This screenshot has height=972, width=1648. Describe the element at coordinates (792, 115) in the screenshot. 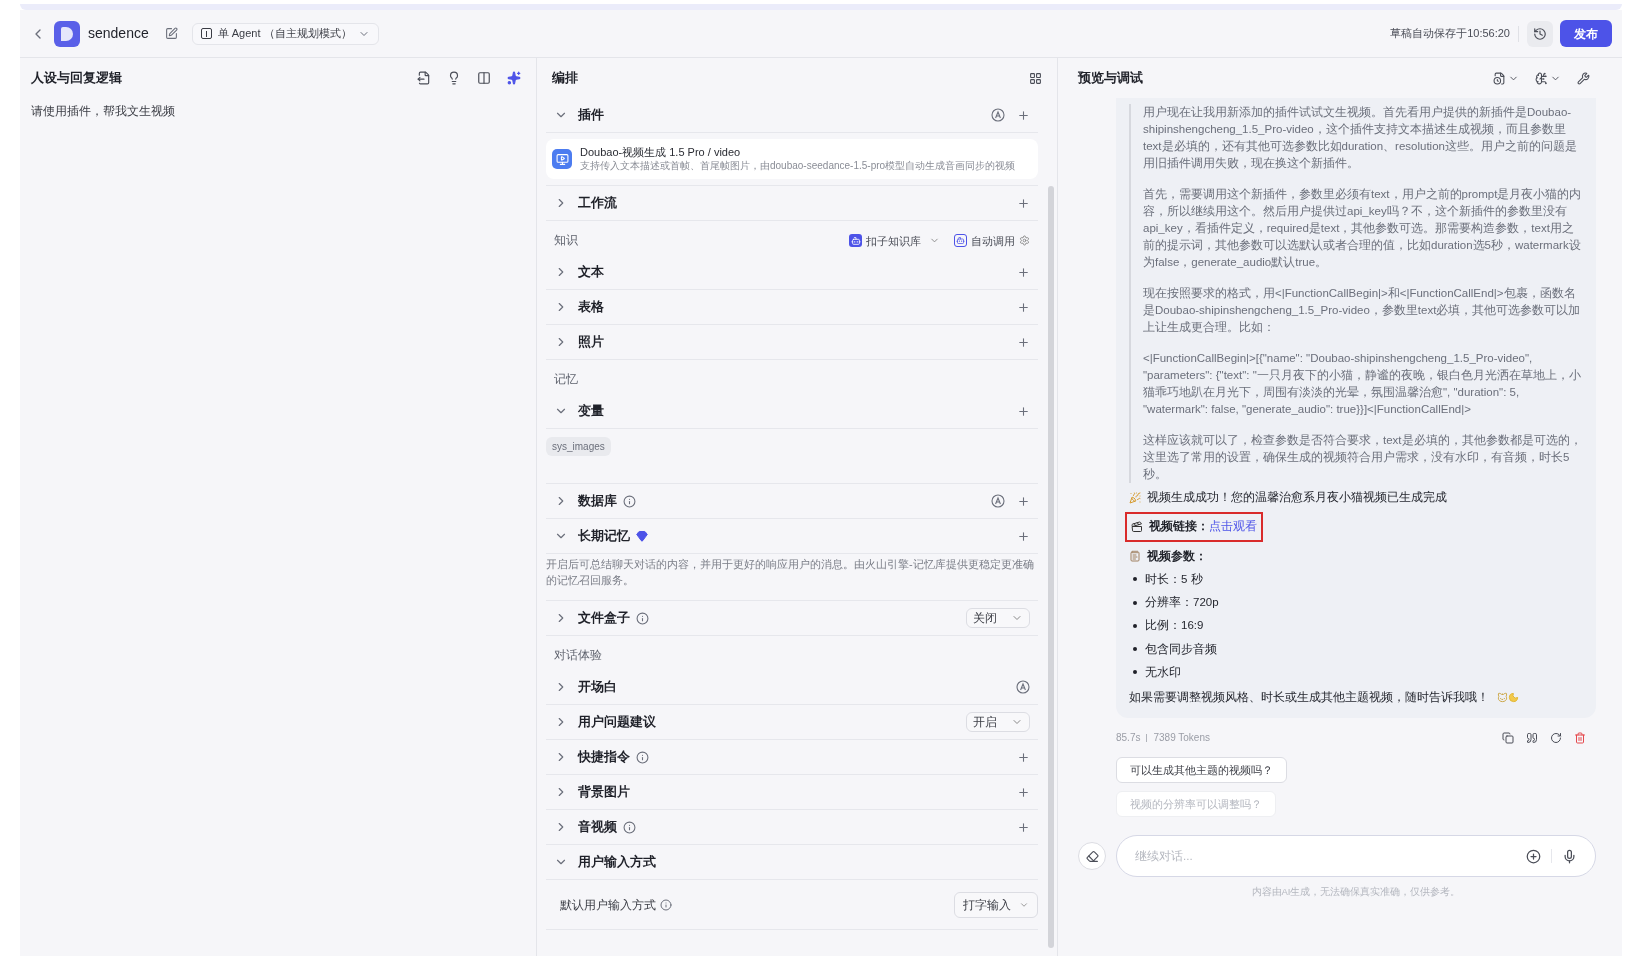

I see `section-row: 插件` at that location.